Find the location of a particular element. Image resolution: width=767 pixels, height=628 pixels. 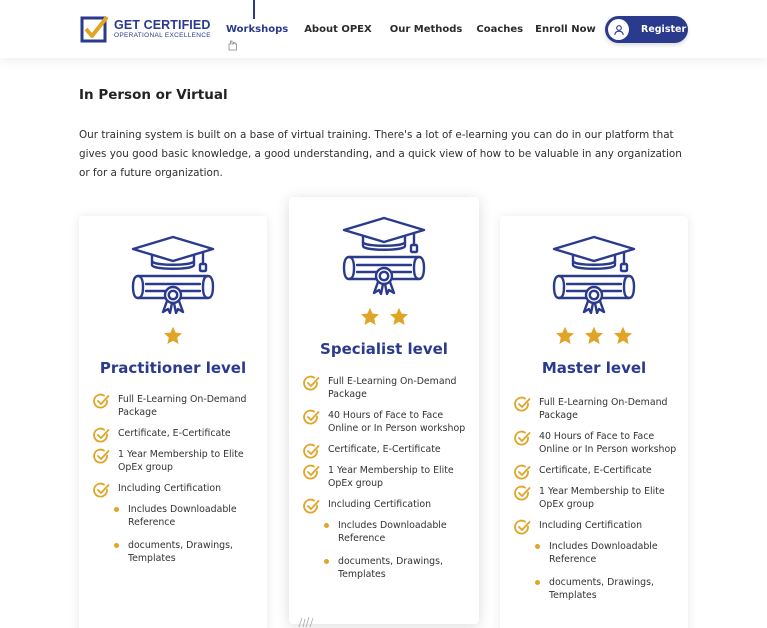

nav-item-about-opex: About OPEX is located at coordinates (338, 29).